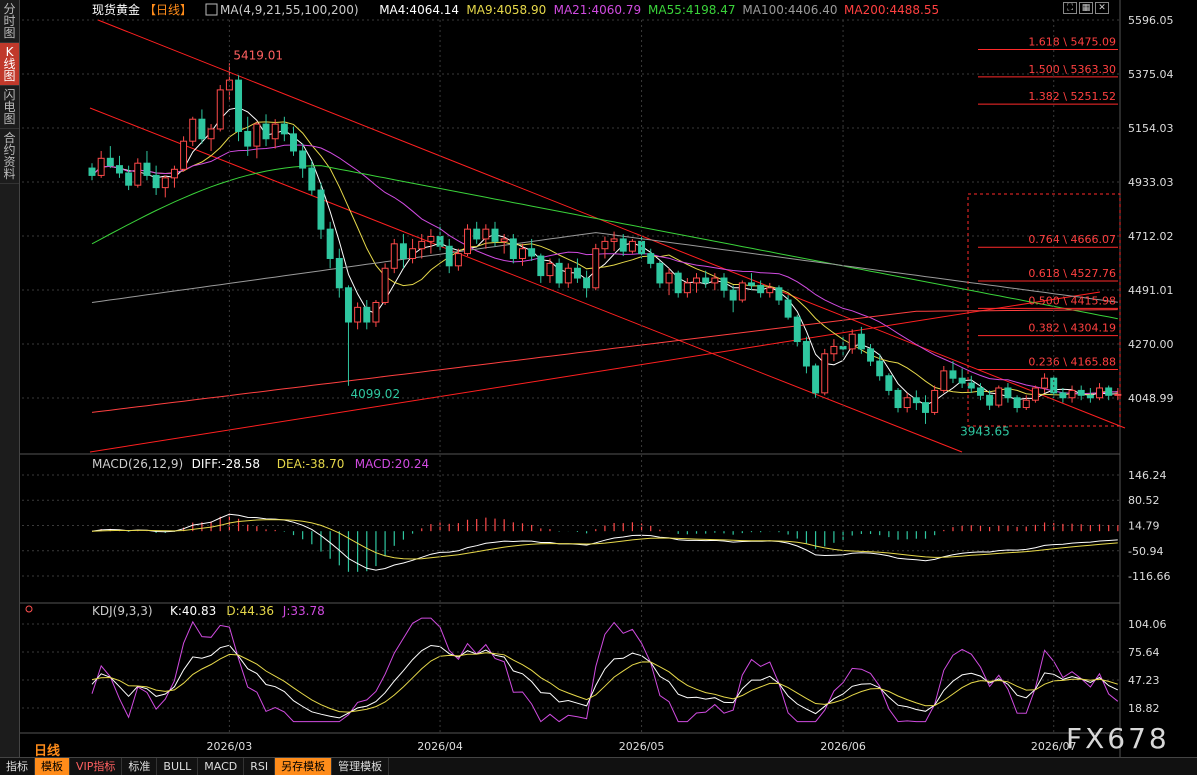 Image resolution: width=1197 pixels, height=775 pixels. What do you see at coordinates (1145, 551) in the screenshot?
I see `macd-axis-label: -50.94` at bounding box center [1145, 551].